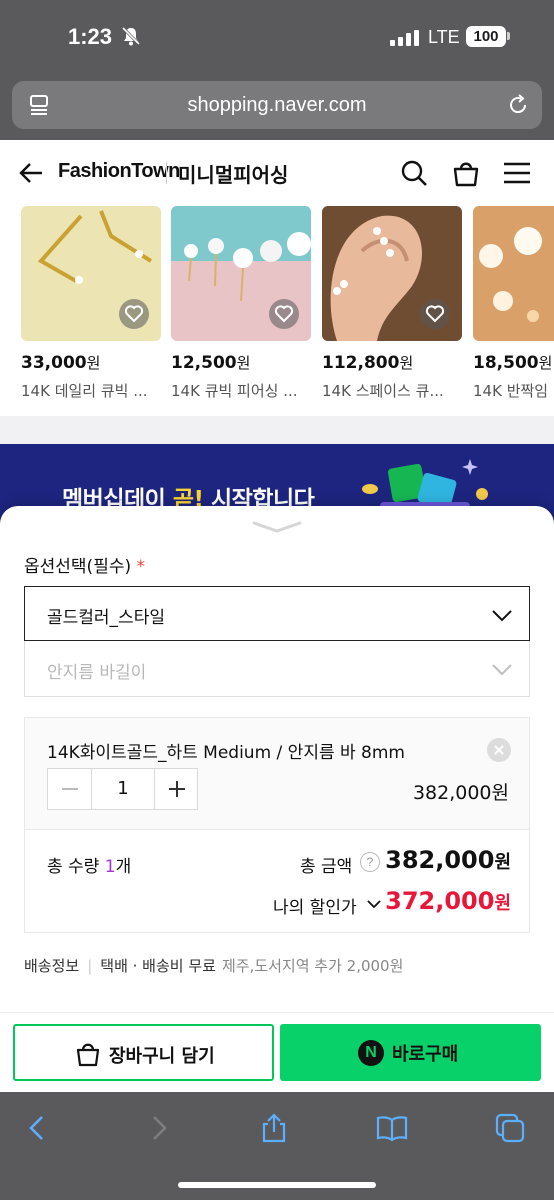 This screenshot has height=1200, width=554. Describe the element at coordinates (511, 391) in the screenshot. I see `product-name: 14K 반짝임` at that location.